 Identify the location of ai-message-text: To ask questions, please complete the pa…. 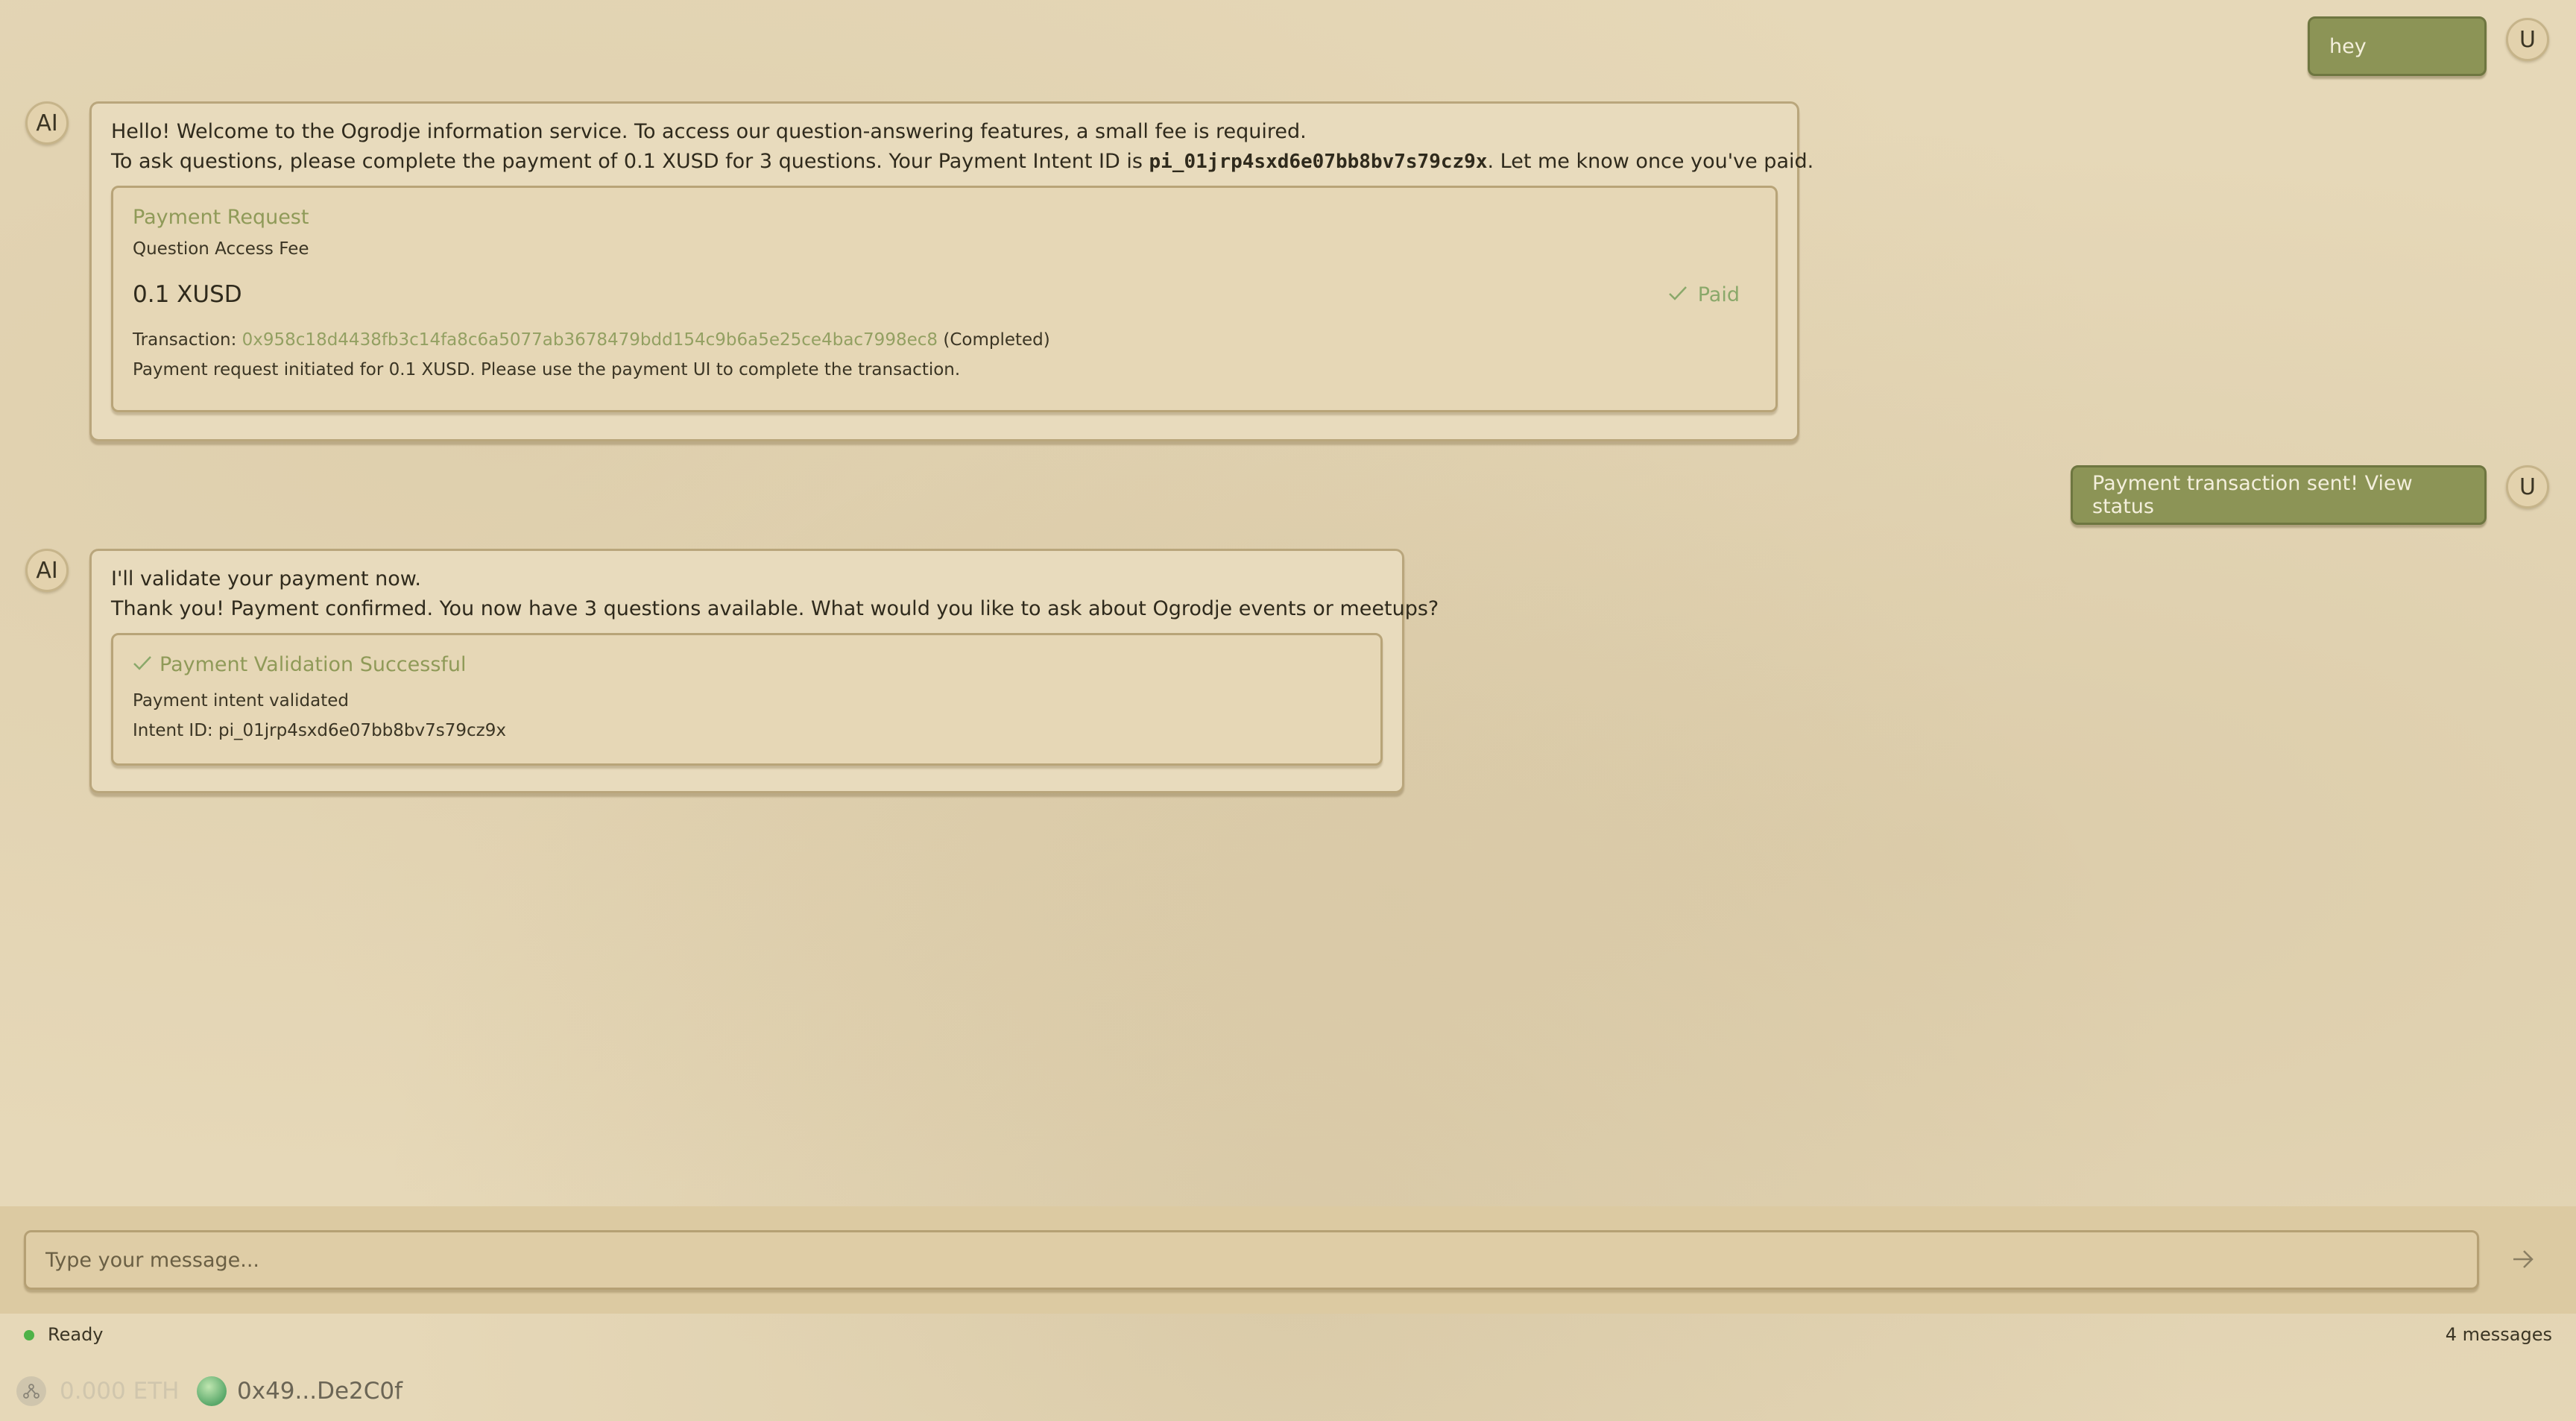
(962, 162).